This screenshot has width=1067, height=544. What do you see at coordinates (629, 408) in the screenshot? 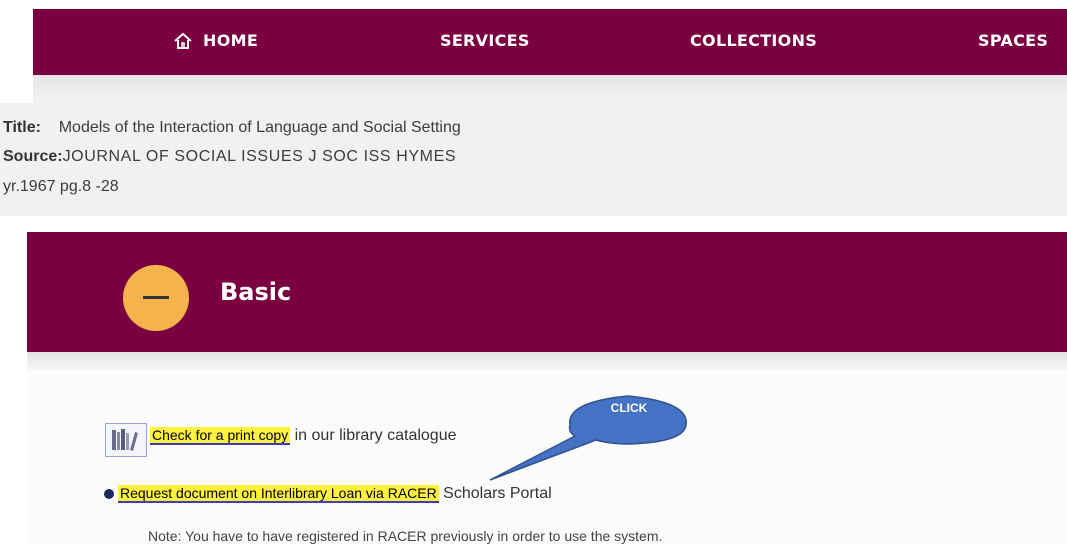
I see `callout-label: CLICK` at bounding box center [629, 408].